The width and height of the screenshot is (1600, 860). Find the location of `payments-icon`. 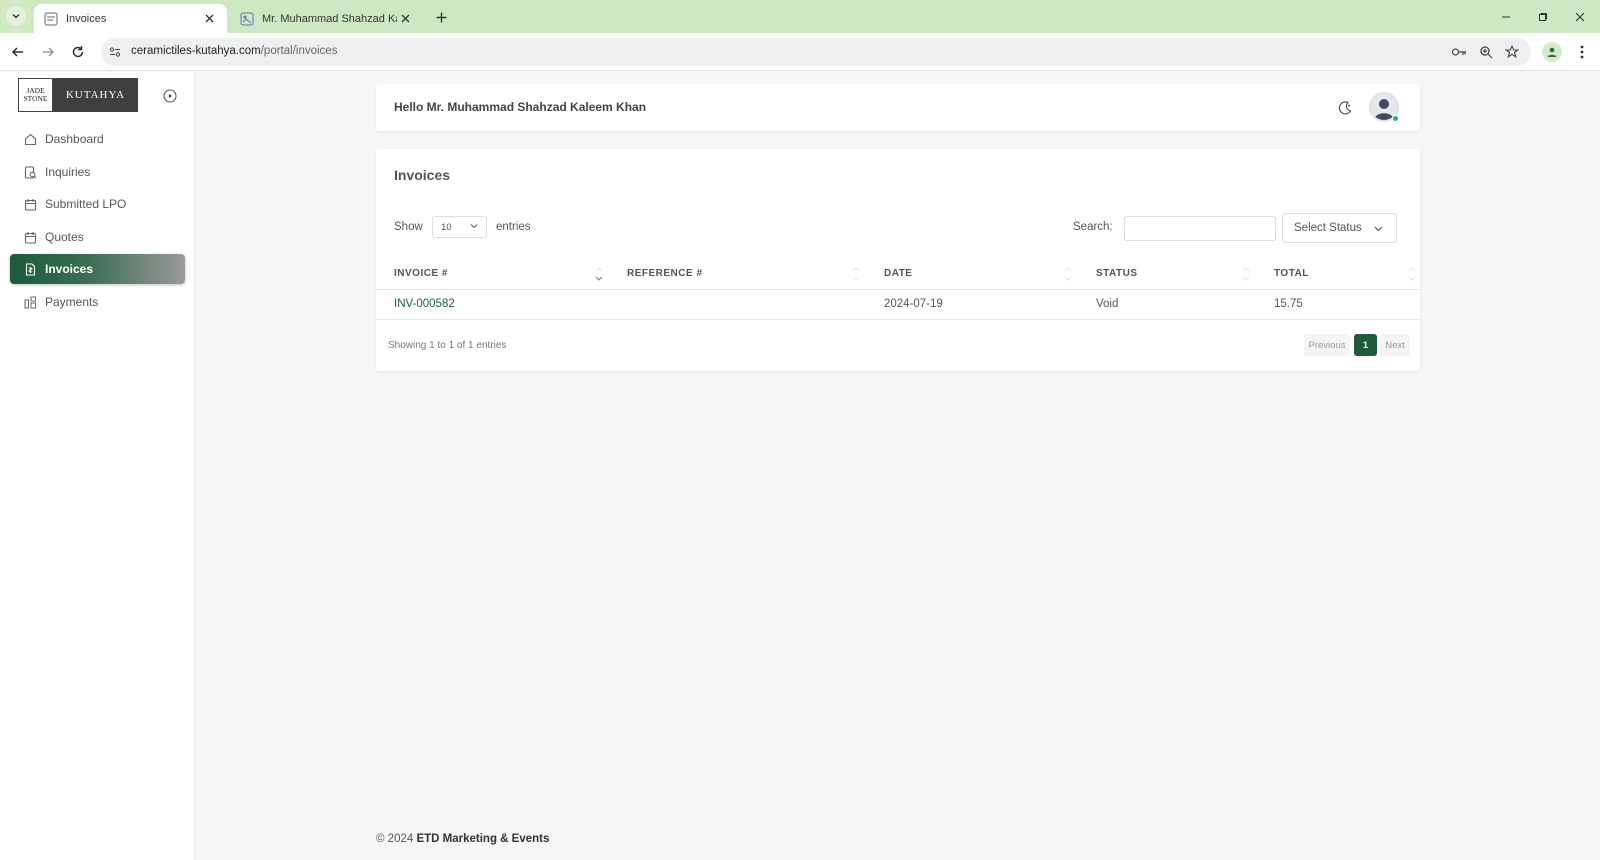

payments-icon is located at coordinates (30, 302).